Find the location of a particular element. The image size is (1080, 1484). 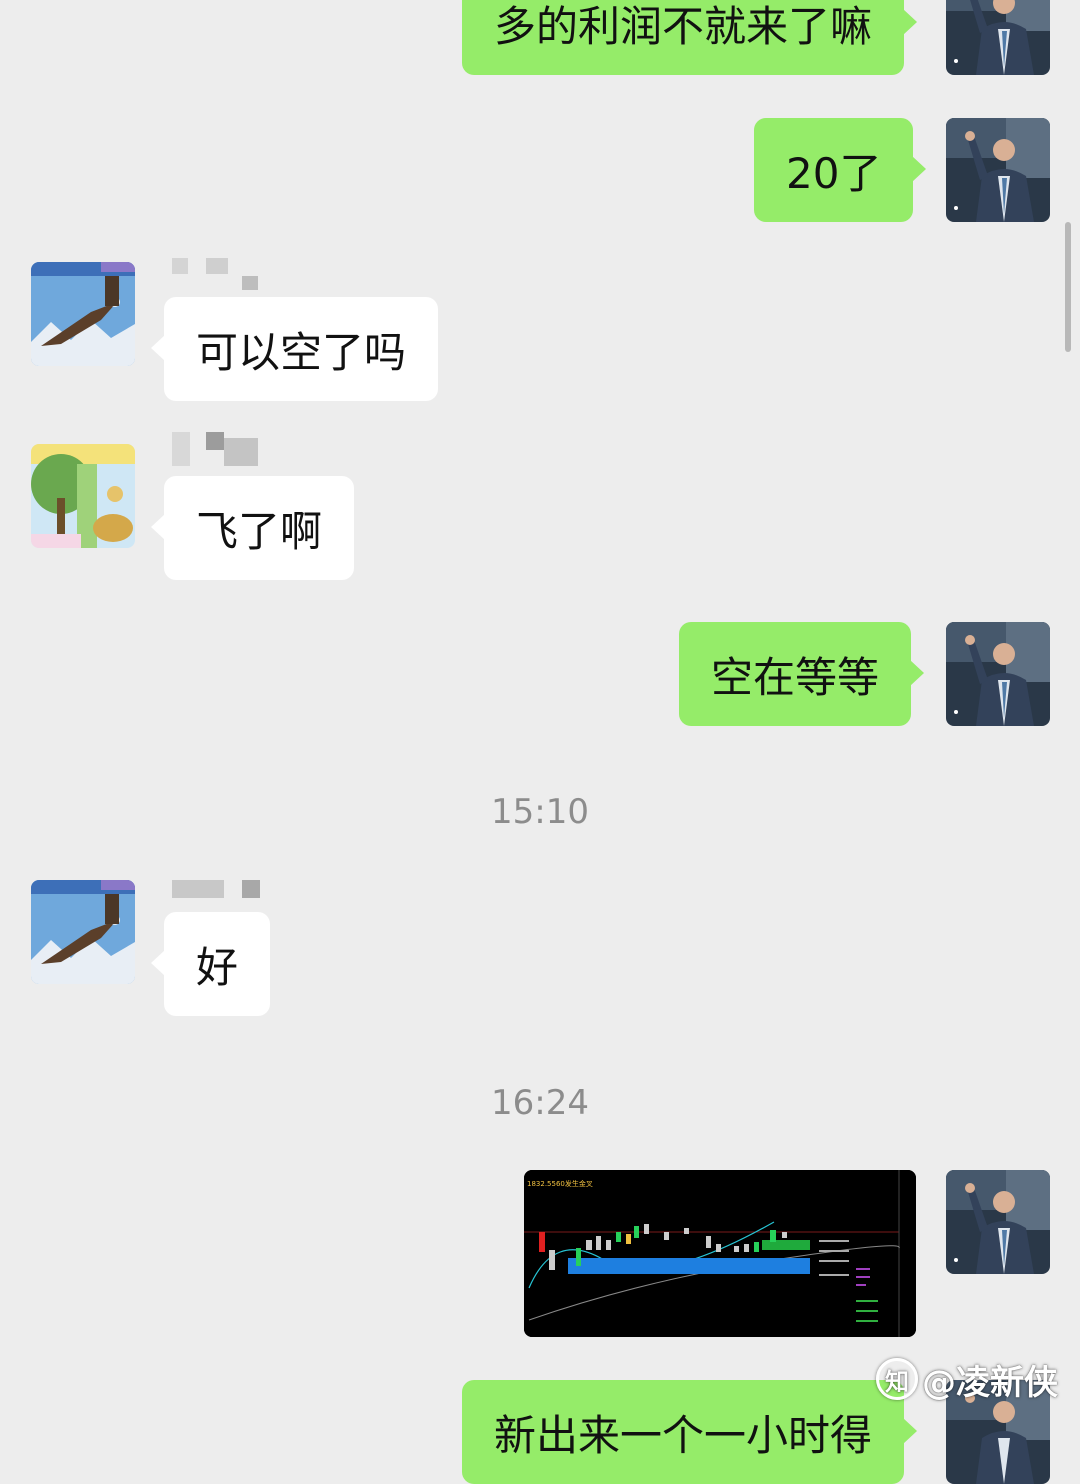

avatar-tree-image is located at coordinates (83, 496).